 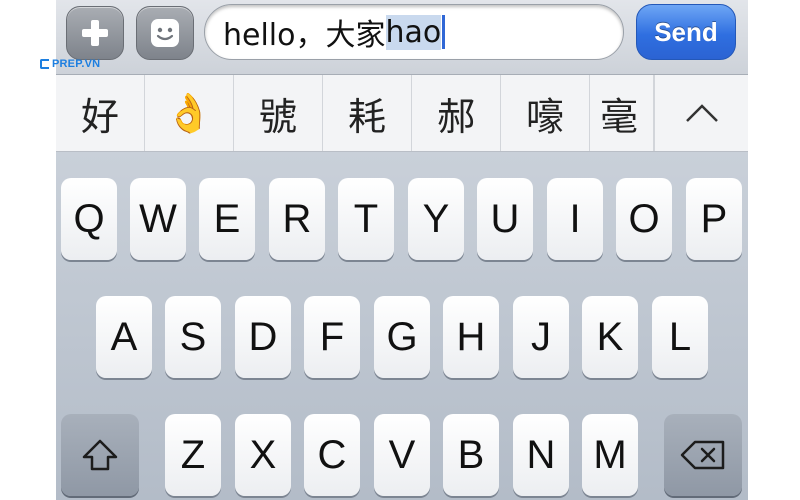 I want to click on key-e: E, so click(x=227, y=219).